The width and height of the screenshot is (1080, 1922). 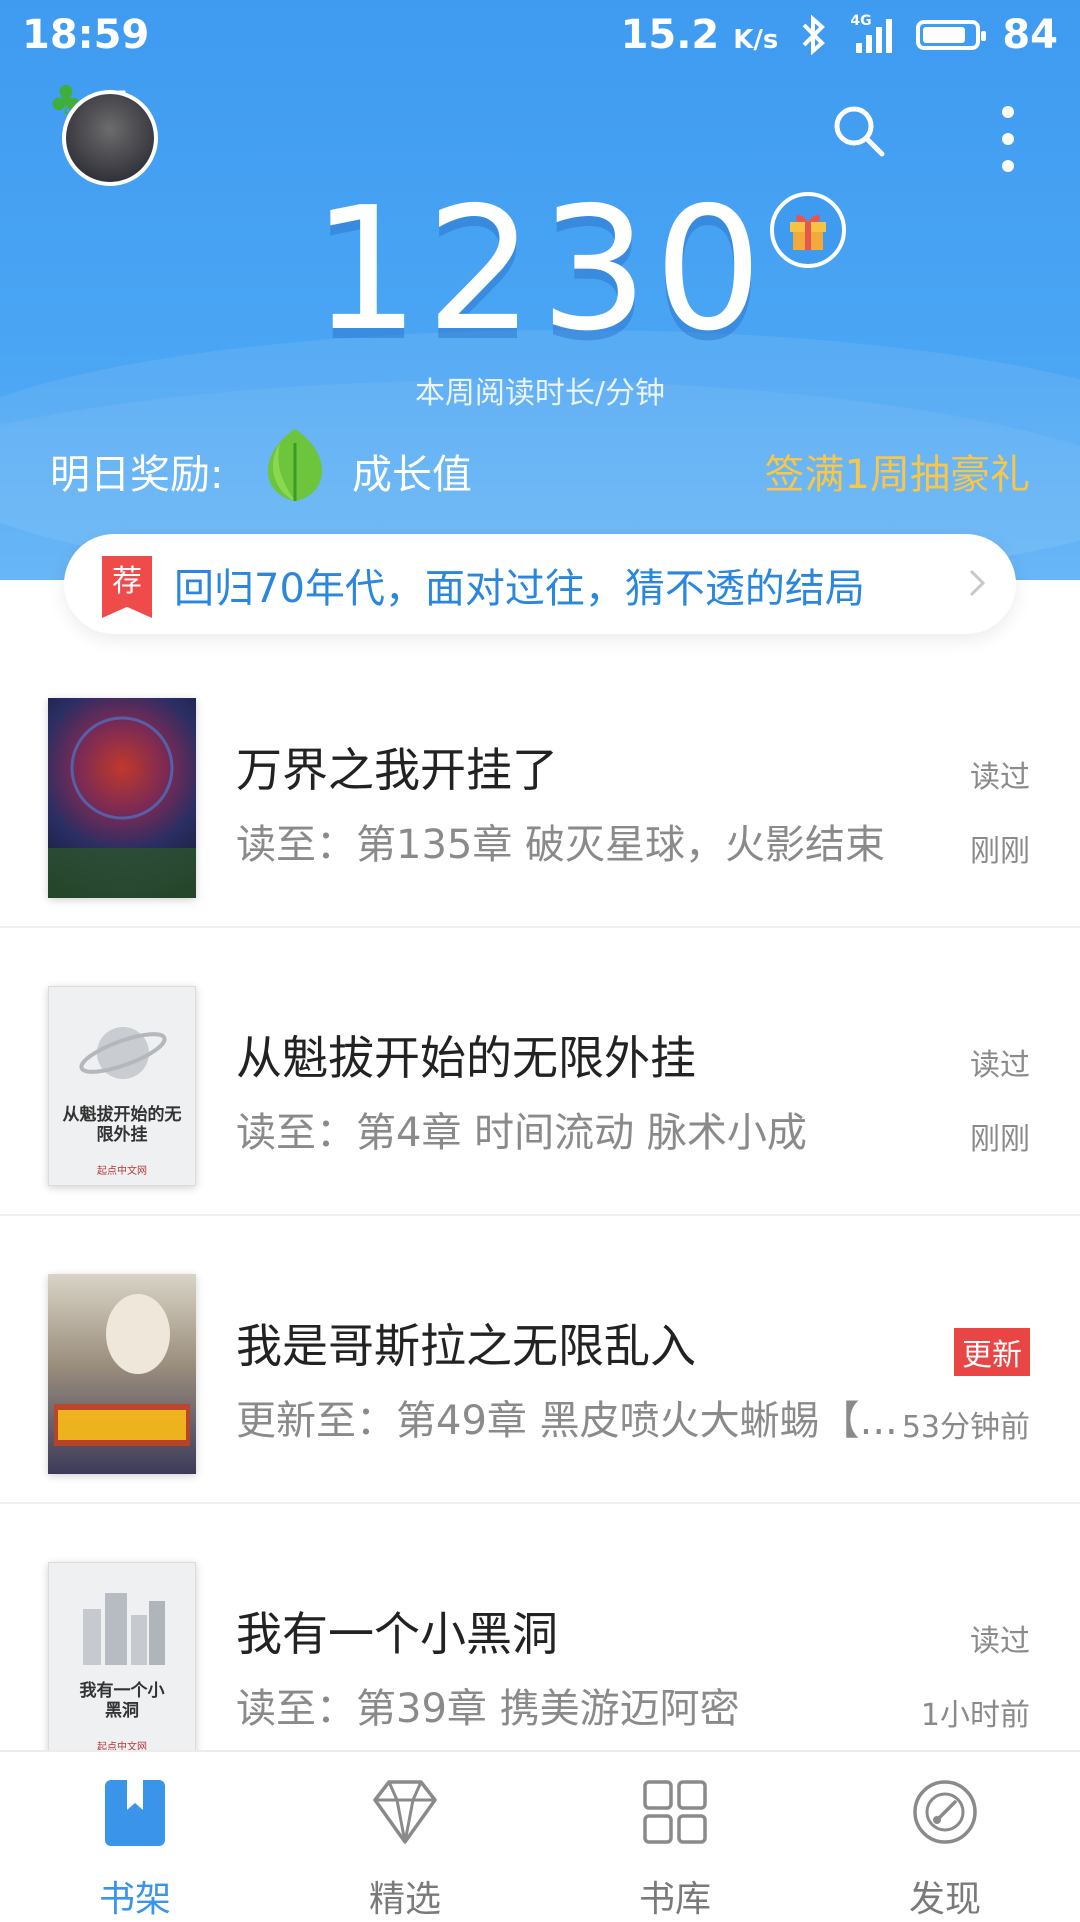 I want to click on book-cover: 我有一个小黑洞 起点中文网, so click(x=122, y=1662).